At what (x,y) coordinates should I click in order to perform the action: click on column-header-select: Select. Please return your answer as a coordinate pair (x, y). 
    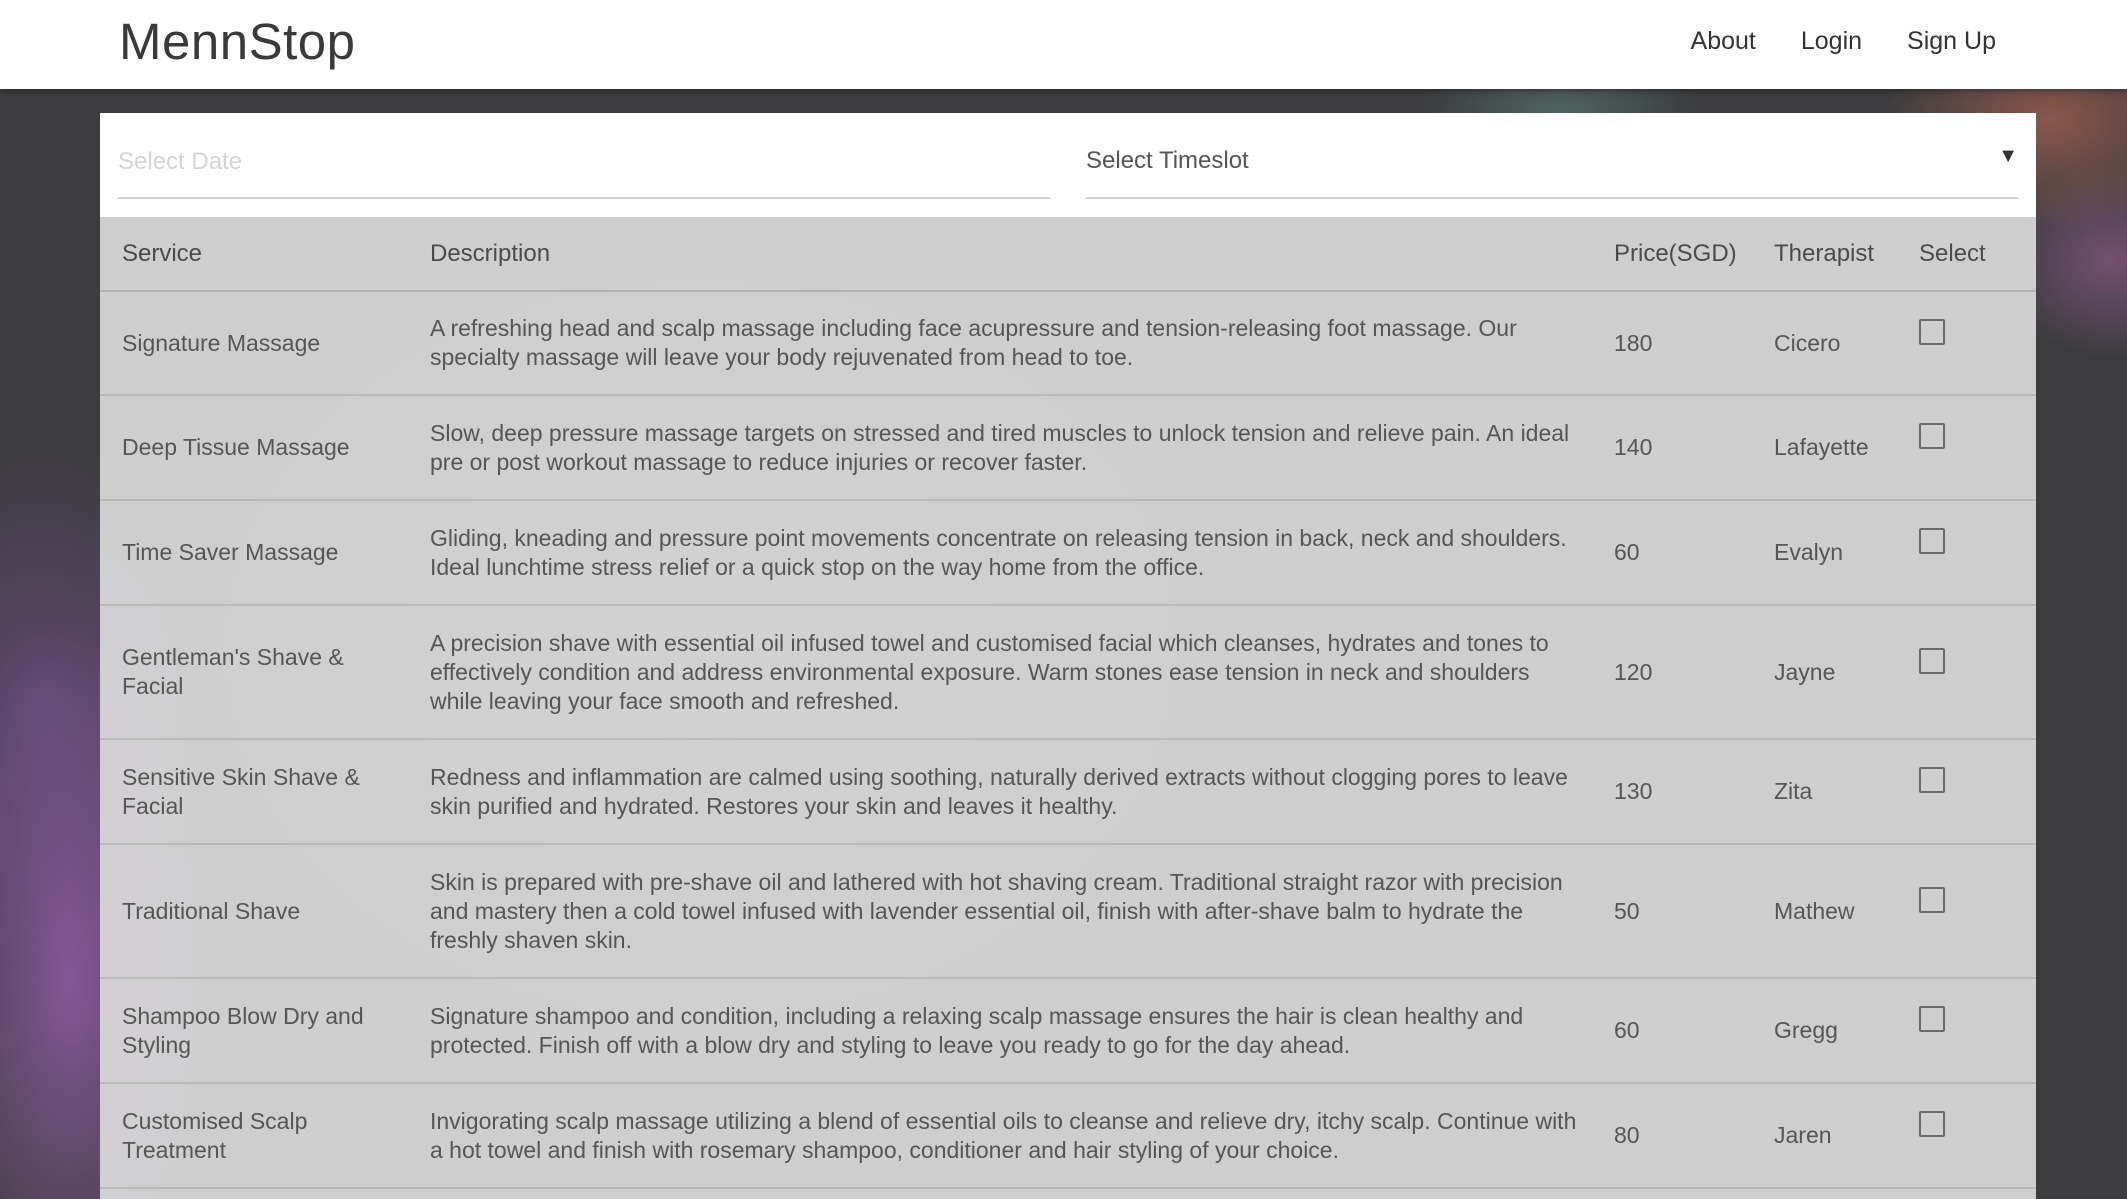
    Looking at the image, I should click on (1977, 254).